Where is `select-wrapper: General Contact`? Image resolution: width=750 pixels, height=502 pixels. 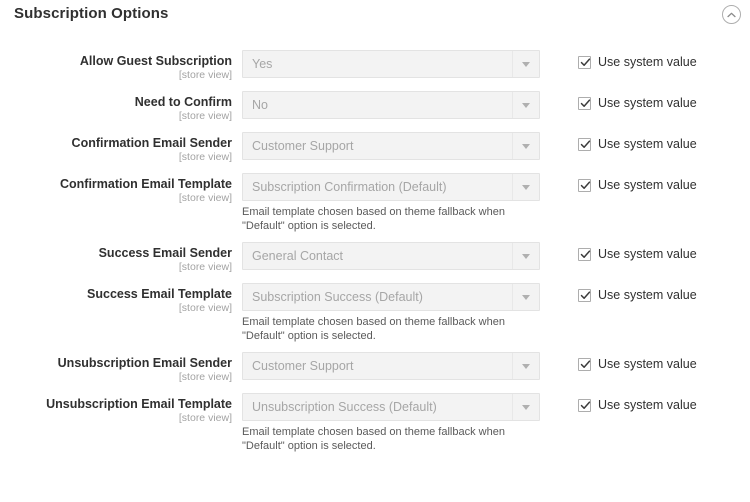
select-wrapper: General Contact is located at coordinates (391, 256).